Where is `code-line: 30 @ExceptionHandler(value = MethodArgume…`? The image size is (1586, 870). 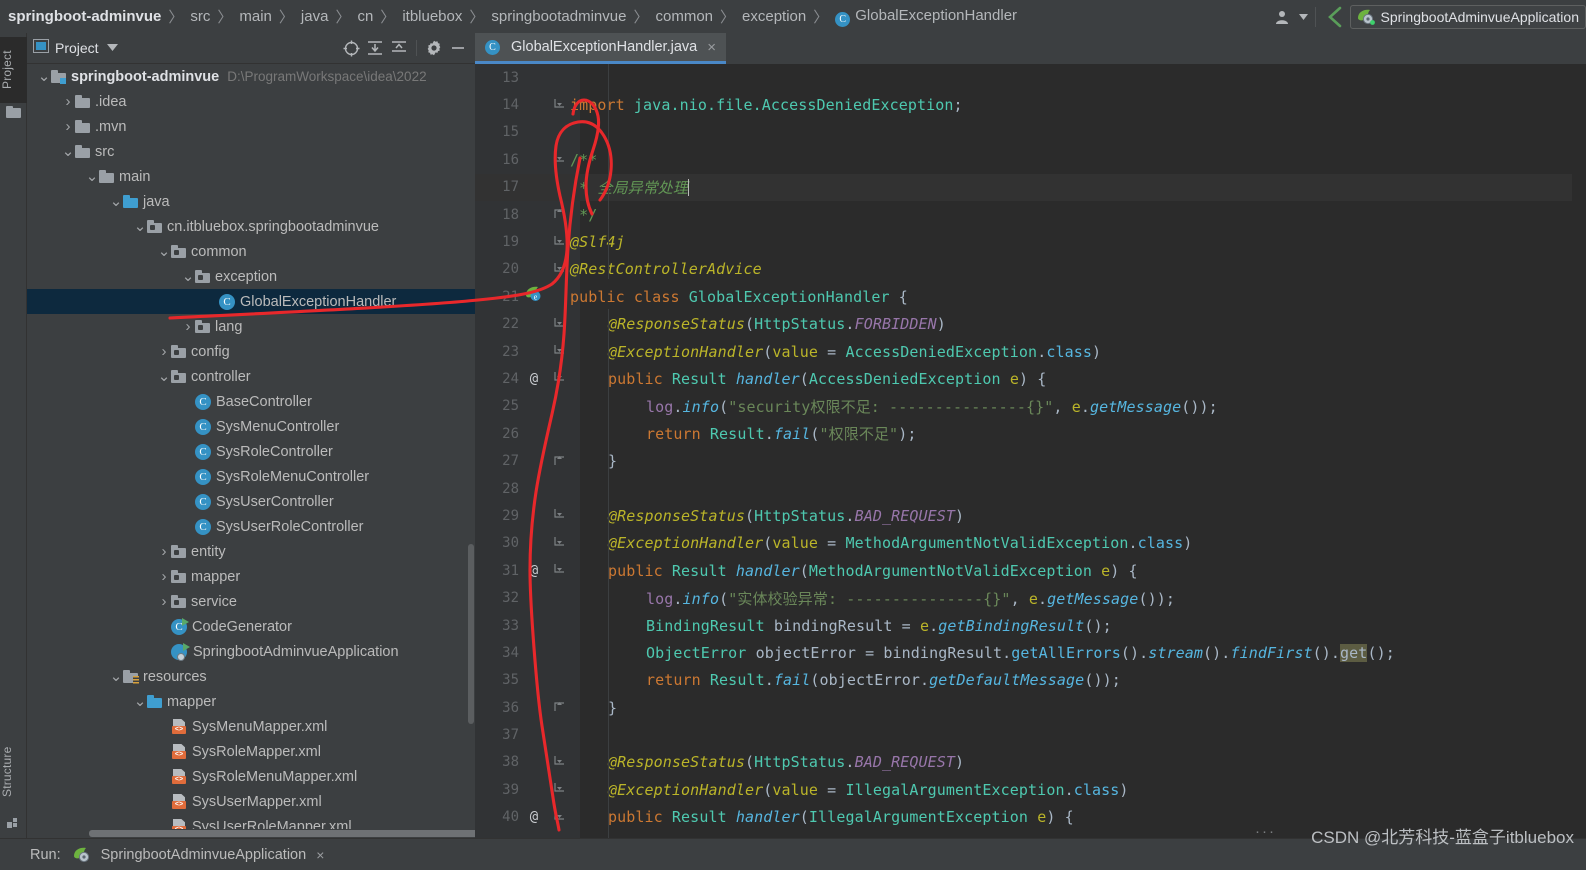
code-line: 30 @ExceptionHandler(value = MethodArgume… is located at coordinates (1030, 543).